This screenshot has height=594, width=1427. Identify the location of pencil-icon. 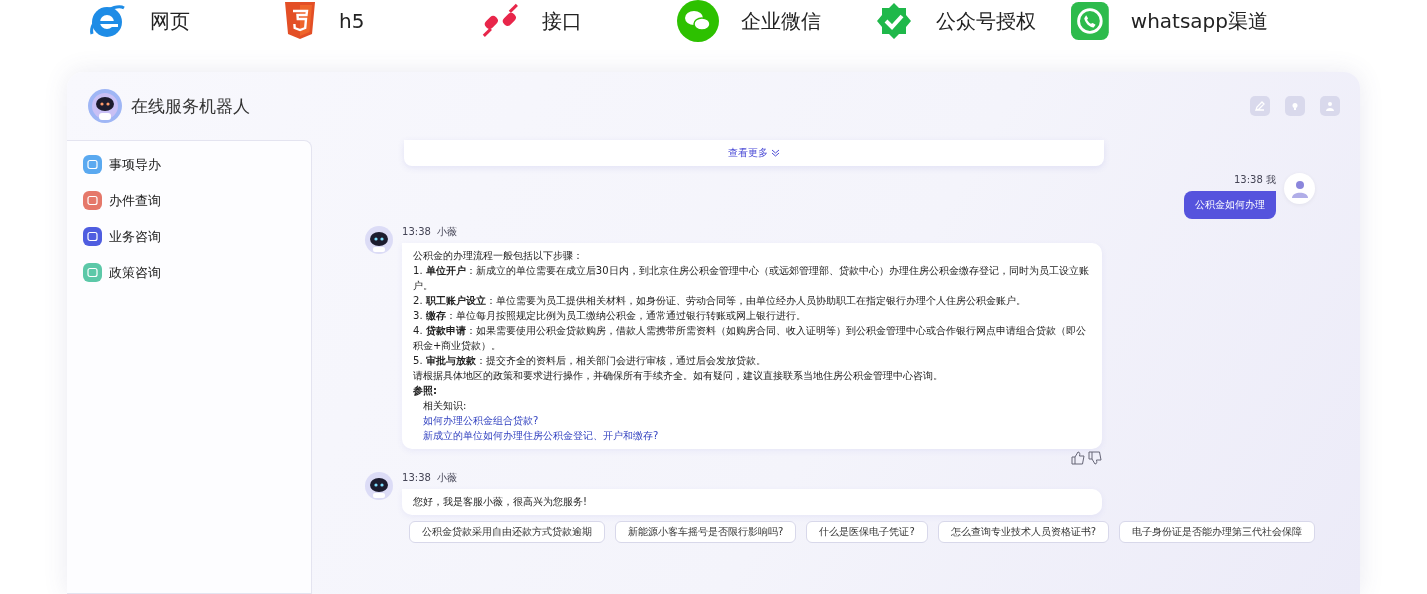
(1260, 106).